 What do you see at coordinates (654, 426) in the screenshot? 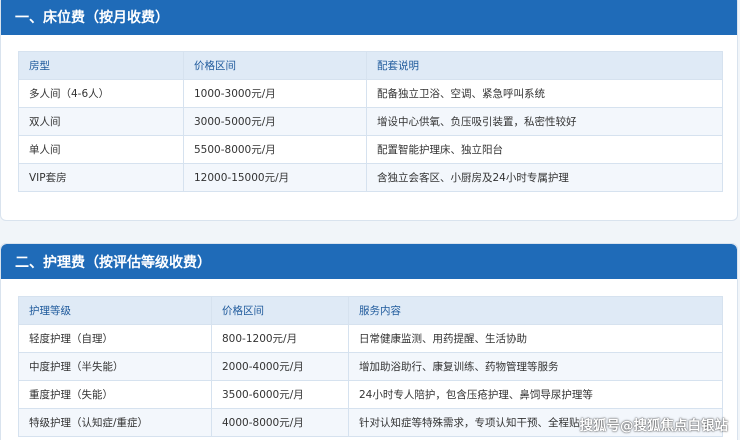
I see `watermark-text: 搜狐号@搜狐焦点白银站` at bounding box center [654, 426].